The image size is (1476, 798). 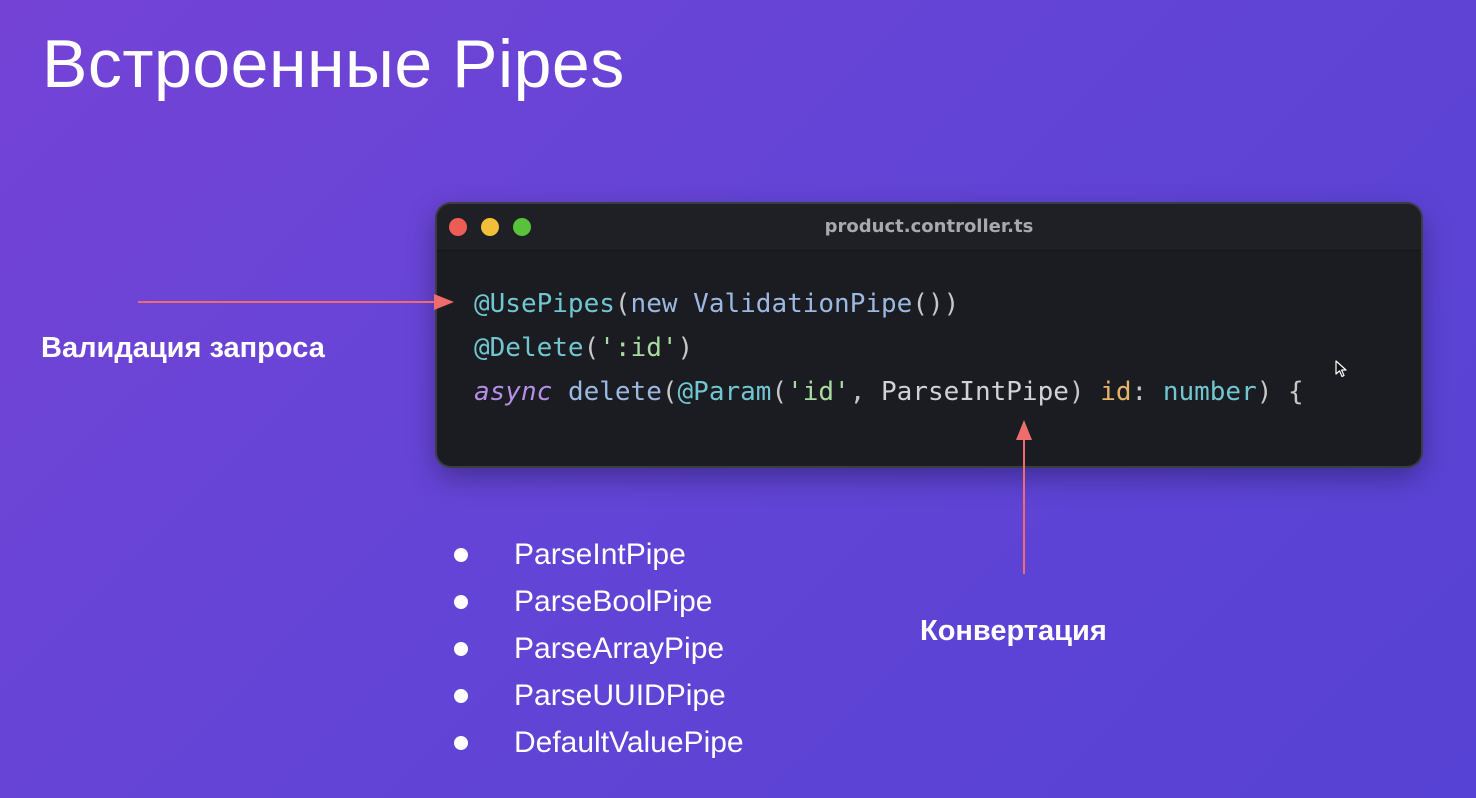 I want to click on list-item-label: ParseIntPipe, so click(x=600, y=554).